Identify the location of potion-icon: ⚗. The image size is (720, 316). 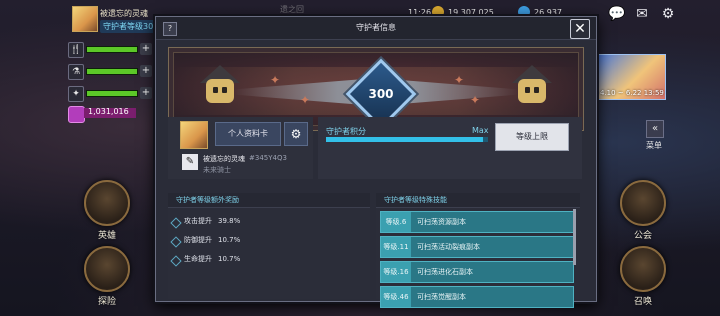
(76, 72).